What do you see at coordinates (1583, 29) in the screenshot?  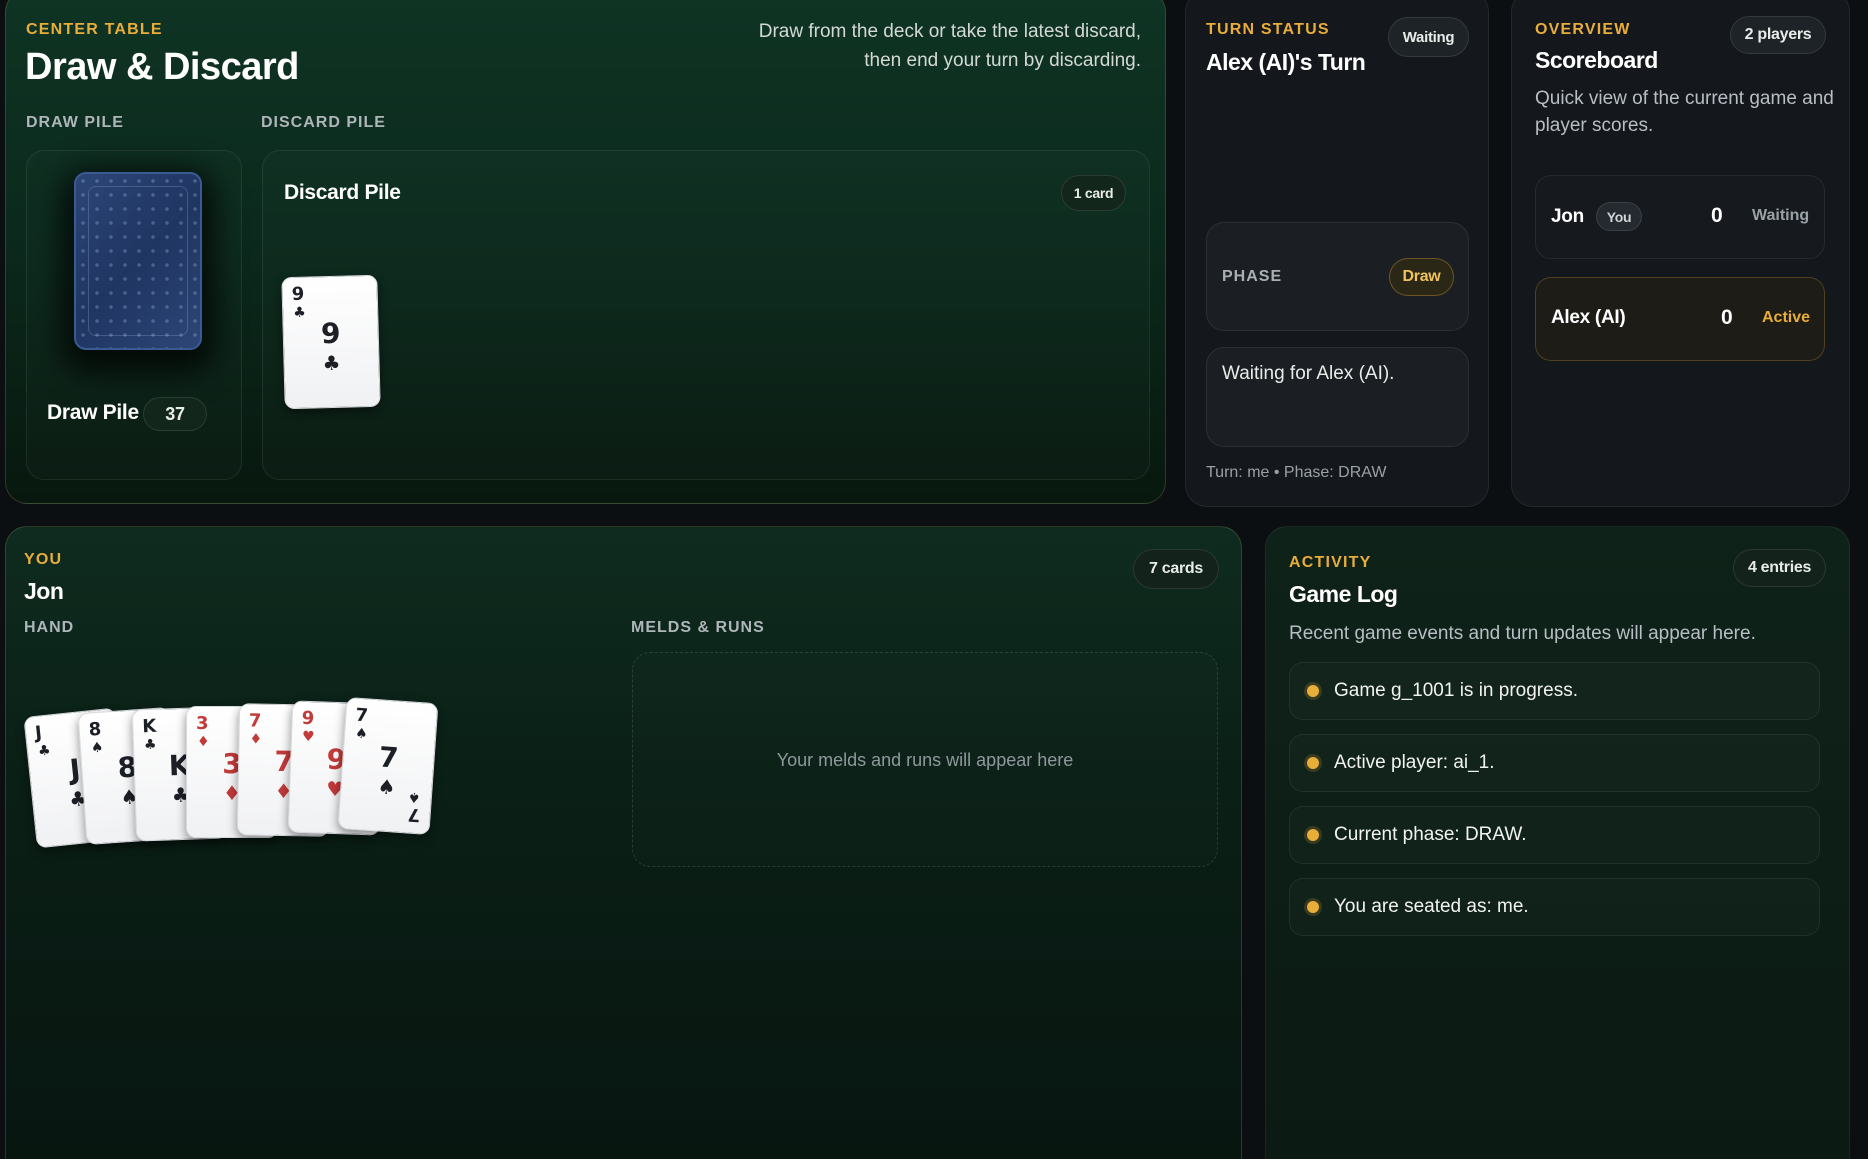 I see `scoreboard-eyebrow: OVERVIEW` at bounding box center [1583, 29].